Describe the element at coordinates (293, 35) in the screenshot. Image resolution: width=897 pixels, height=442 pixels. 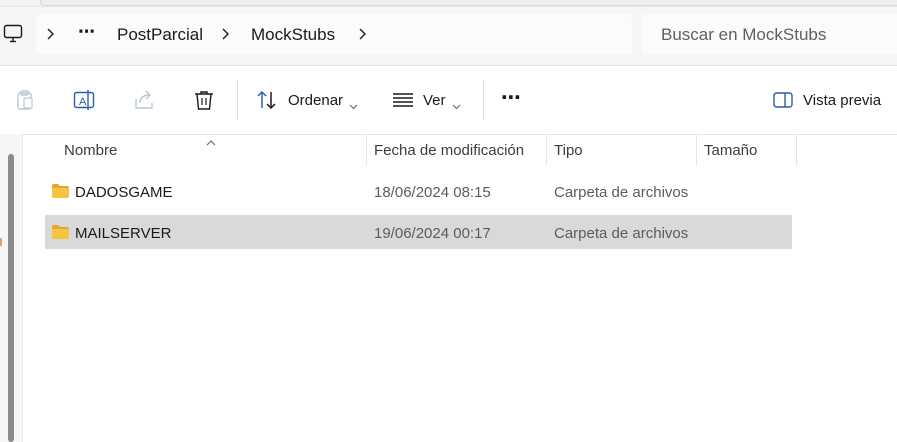
I see `breadcrumb-item-mockstubs: MockStubs` at that location.